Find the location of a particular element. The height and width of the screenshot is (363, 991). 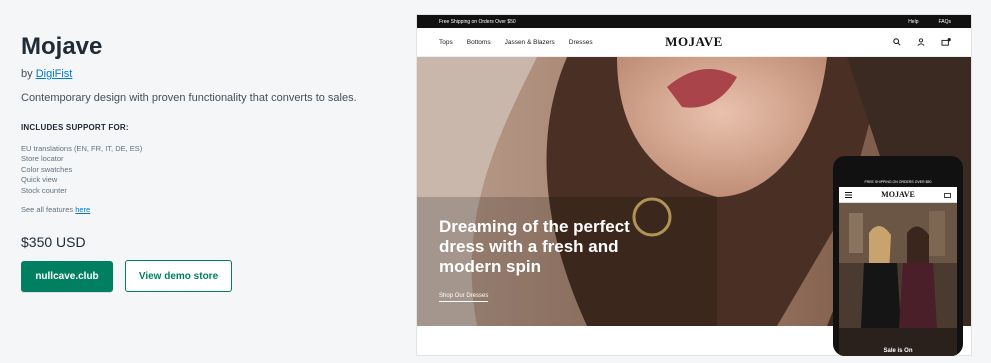

account-icon is located at coordinates (921, 42).